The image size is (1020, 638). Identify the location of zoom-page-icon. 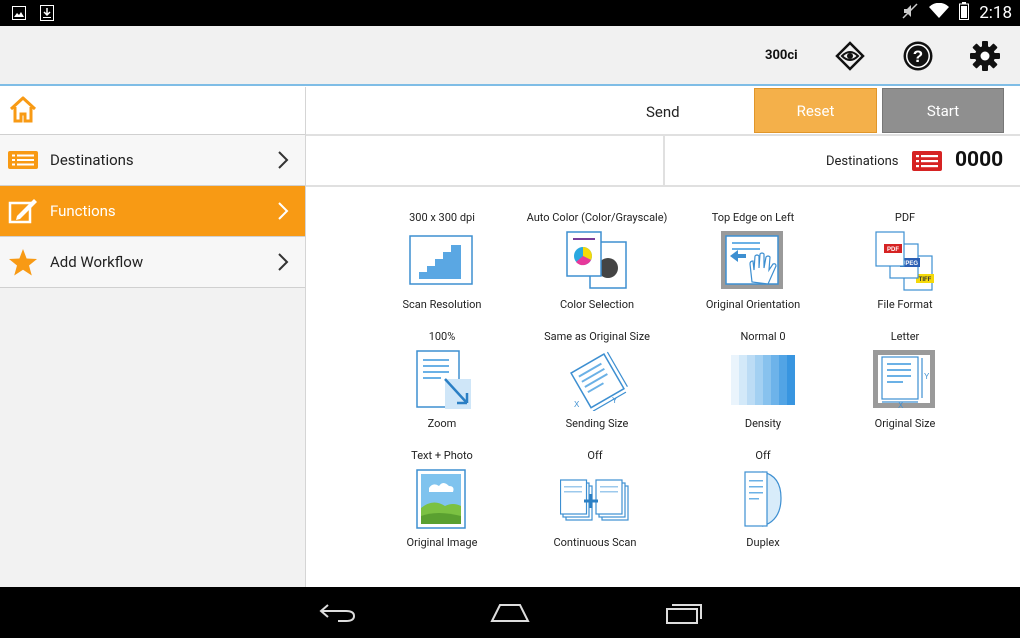
(443, 379).